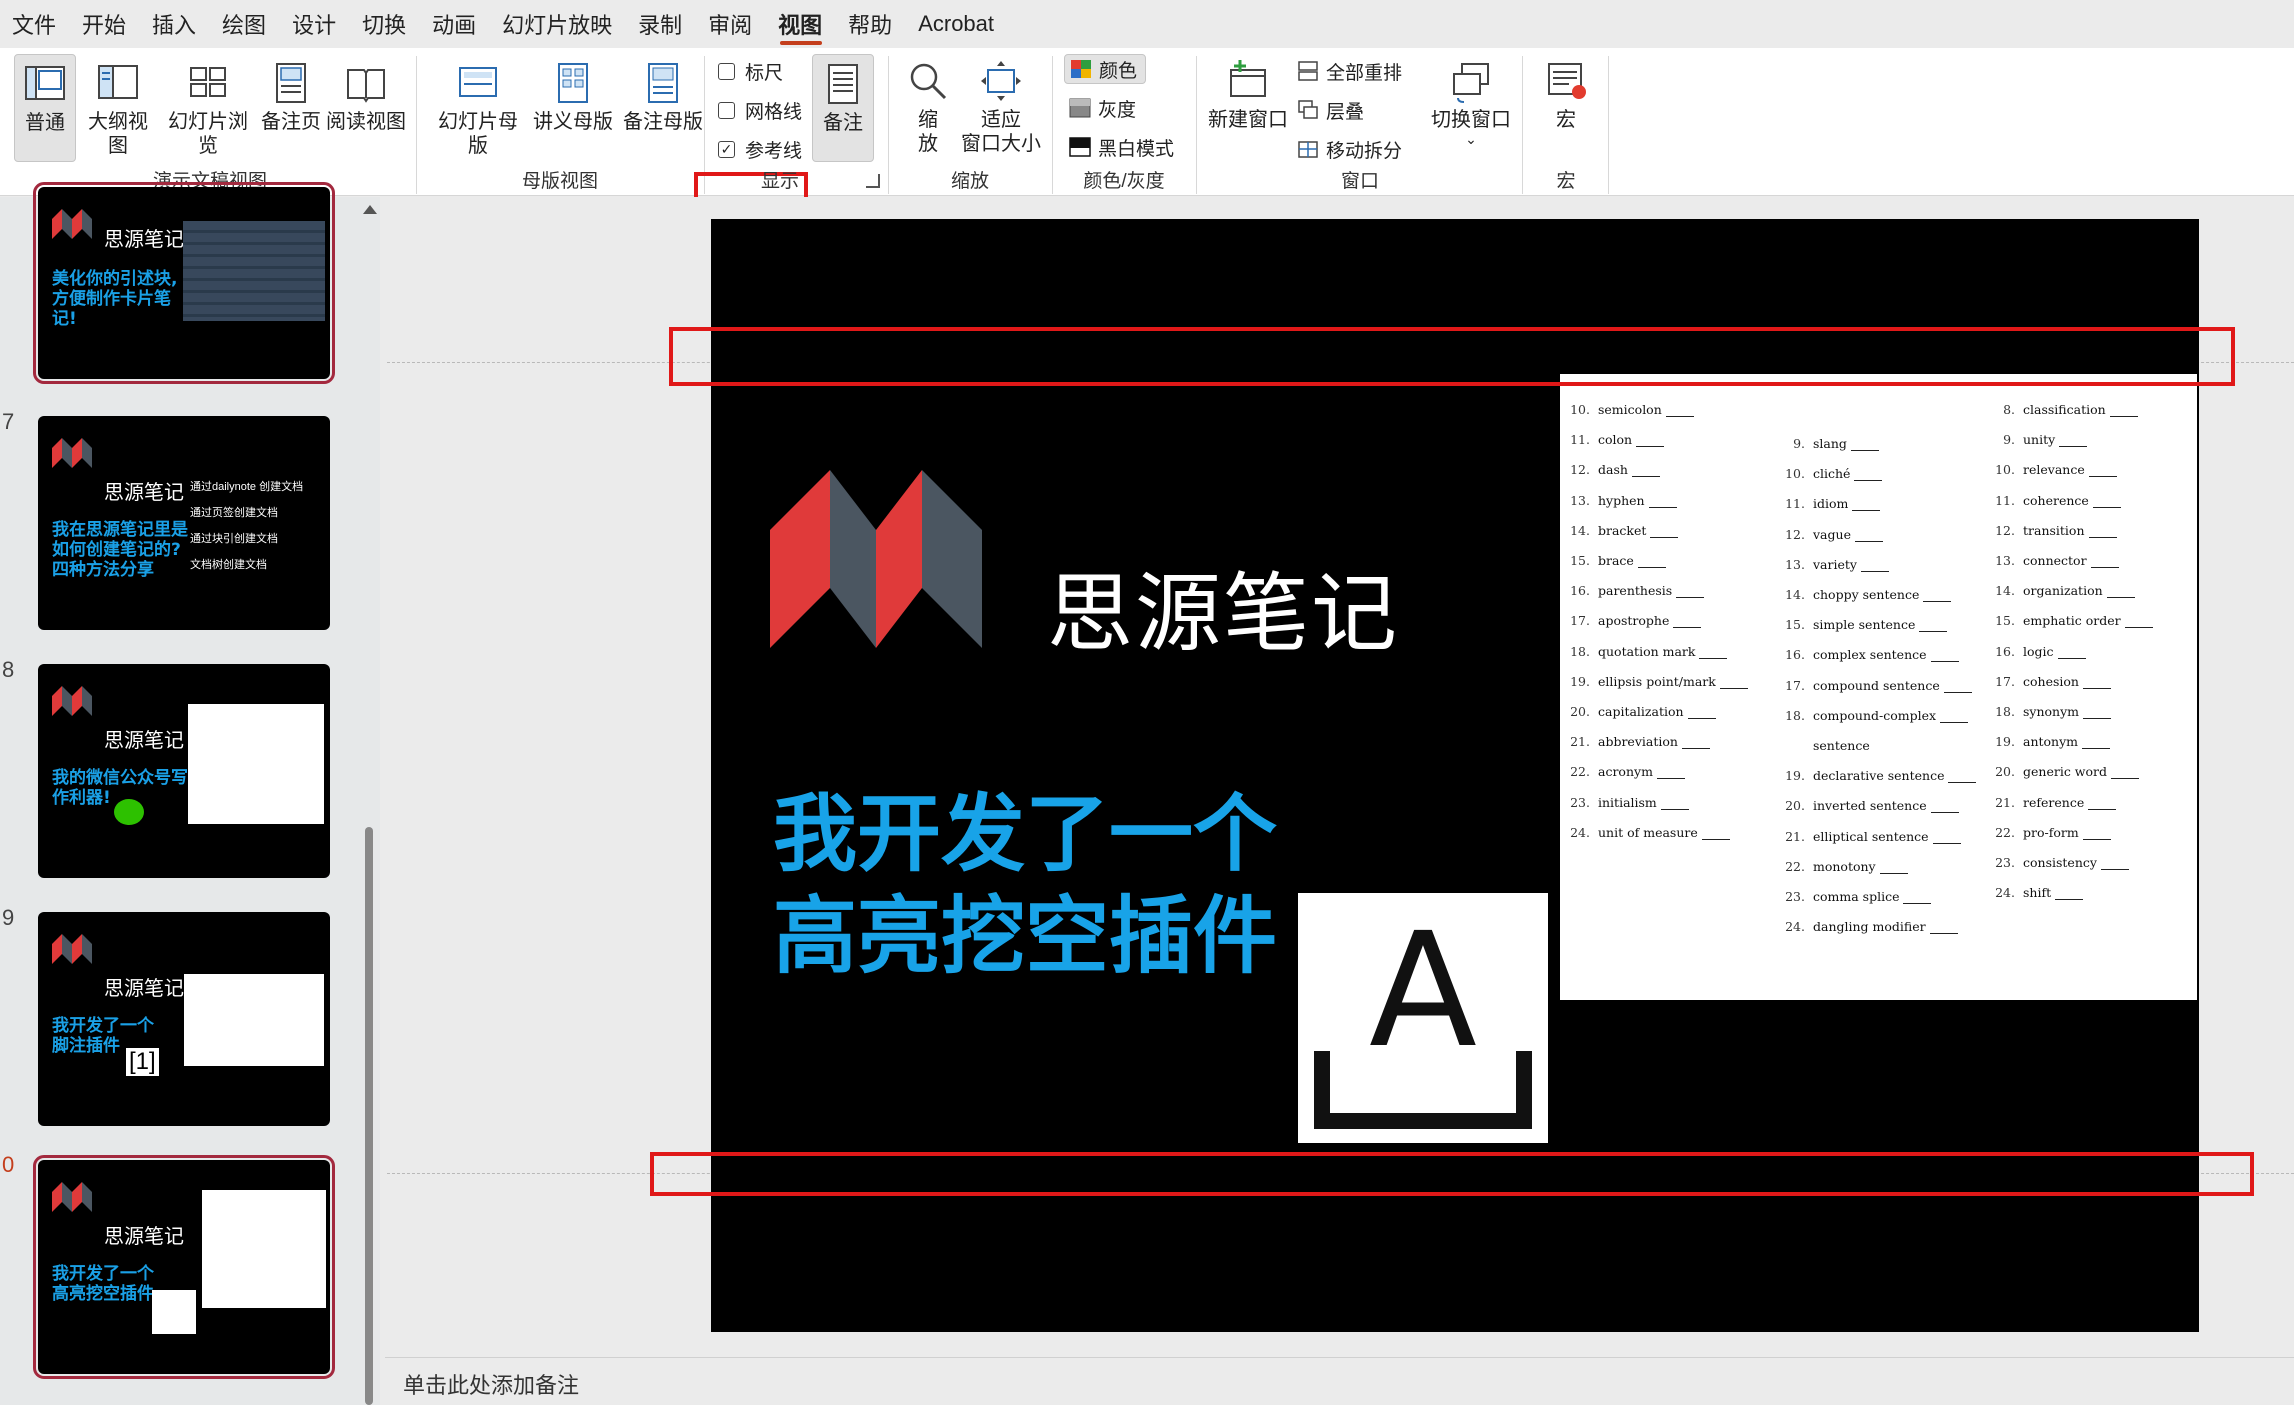 The width and height of the screenshot is (2294, 1405). Describe the element at coordinates (726, 71) in the screenshot. I see `ruler-check-icon` at that location.